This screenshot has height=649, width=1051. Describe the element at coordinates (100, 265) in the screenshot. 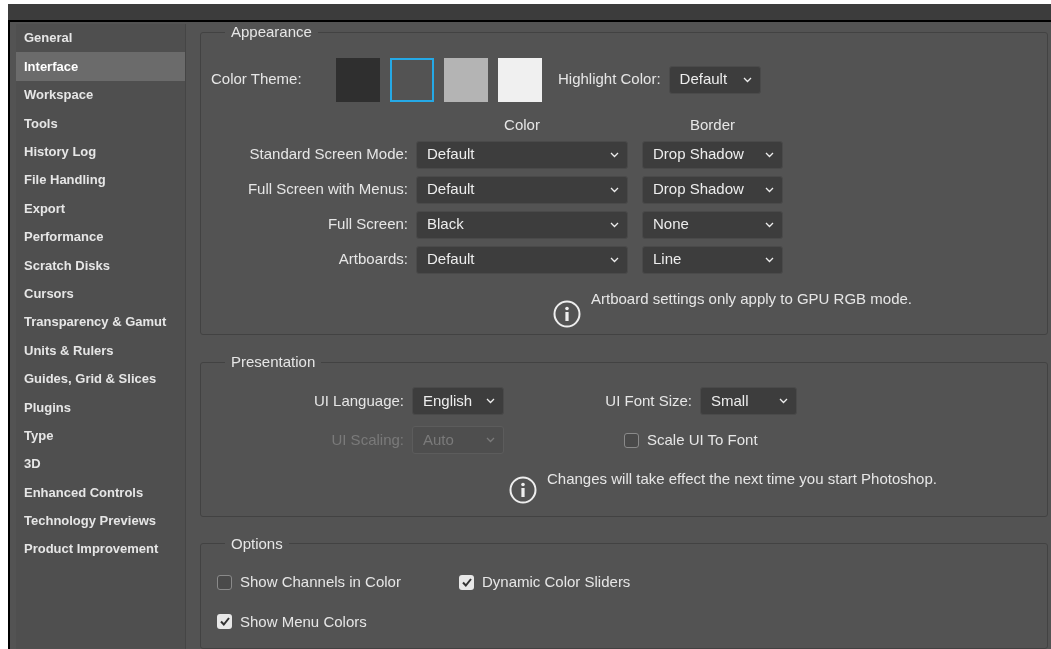

I see `sidebar-item: Scratch Disks` at that location.